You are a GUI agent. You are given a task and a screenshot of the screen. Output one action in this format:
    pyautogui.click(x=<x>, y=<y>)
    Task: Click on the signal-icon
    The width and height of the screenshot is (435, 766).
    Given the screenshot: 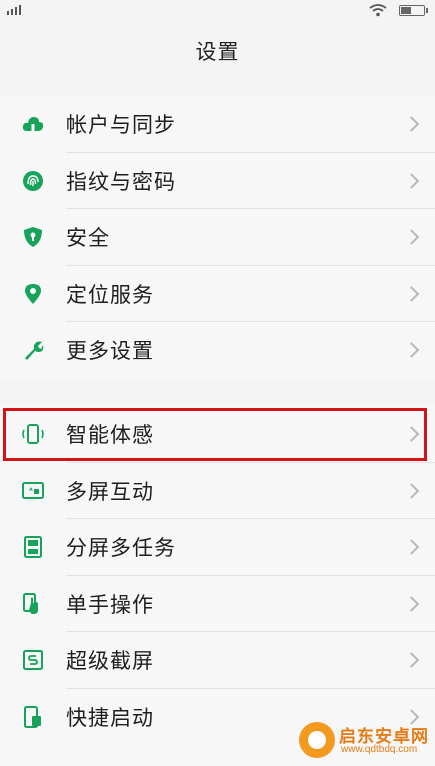 What is the action you would take?
    pyautogui.click(x=14, y=10)
    